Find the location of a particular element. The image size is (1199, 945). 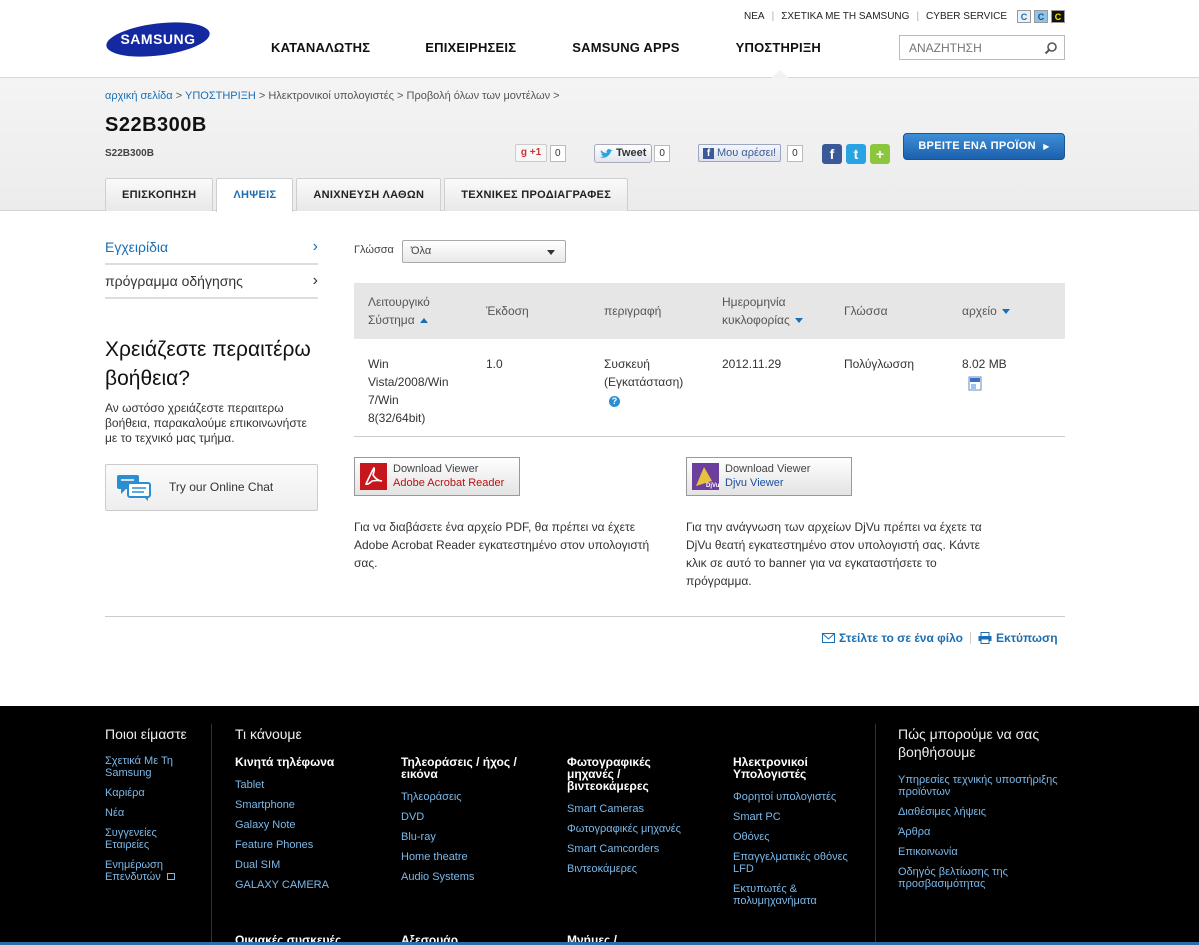

footer-link-galaxy-camera: GALAXY CAMERA is located at coordinates (282, 885).